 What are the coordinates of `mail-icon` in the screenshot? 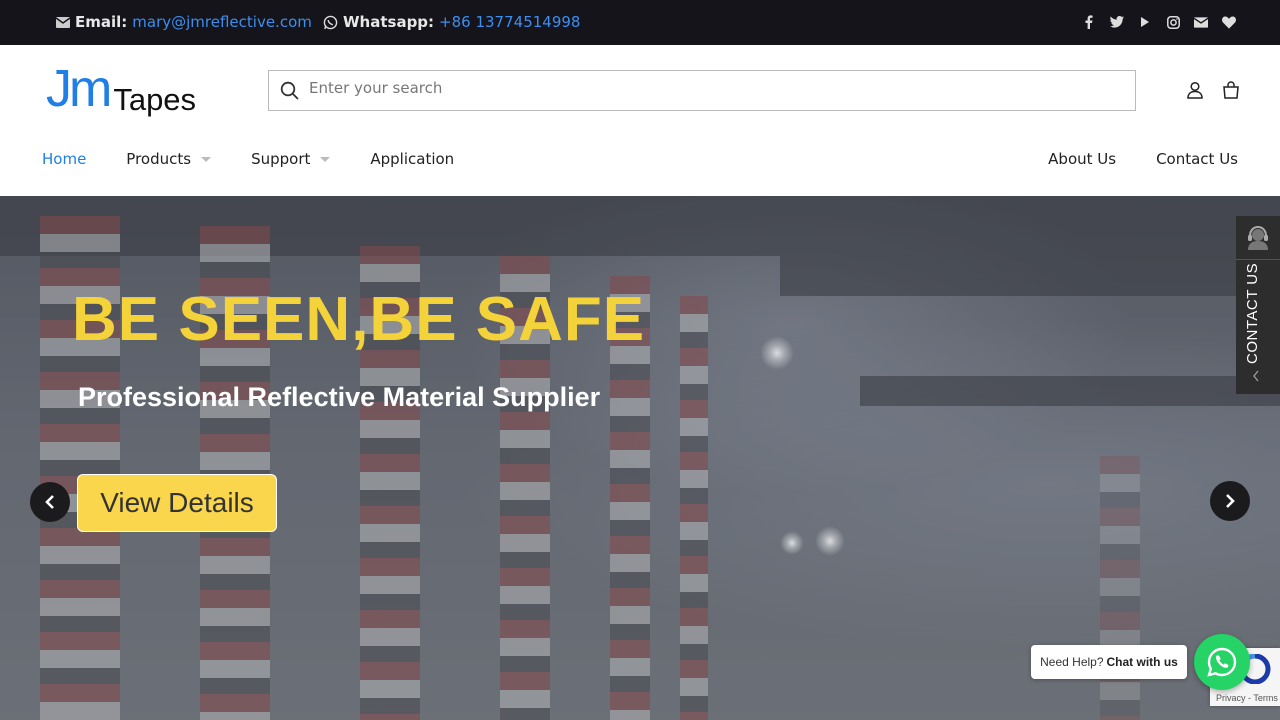 It's located at (1201, 22).